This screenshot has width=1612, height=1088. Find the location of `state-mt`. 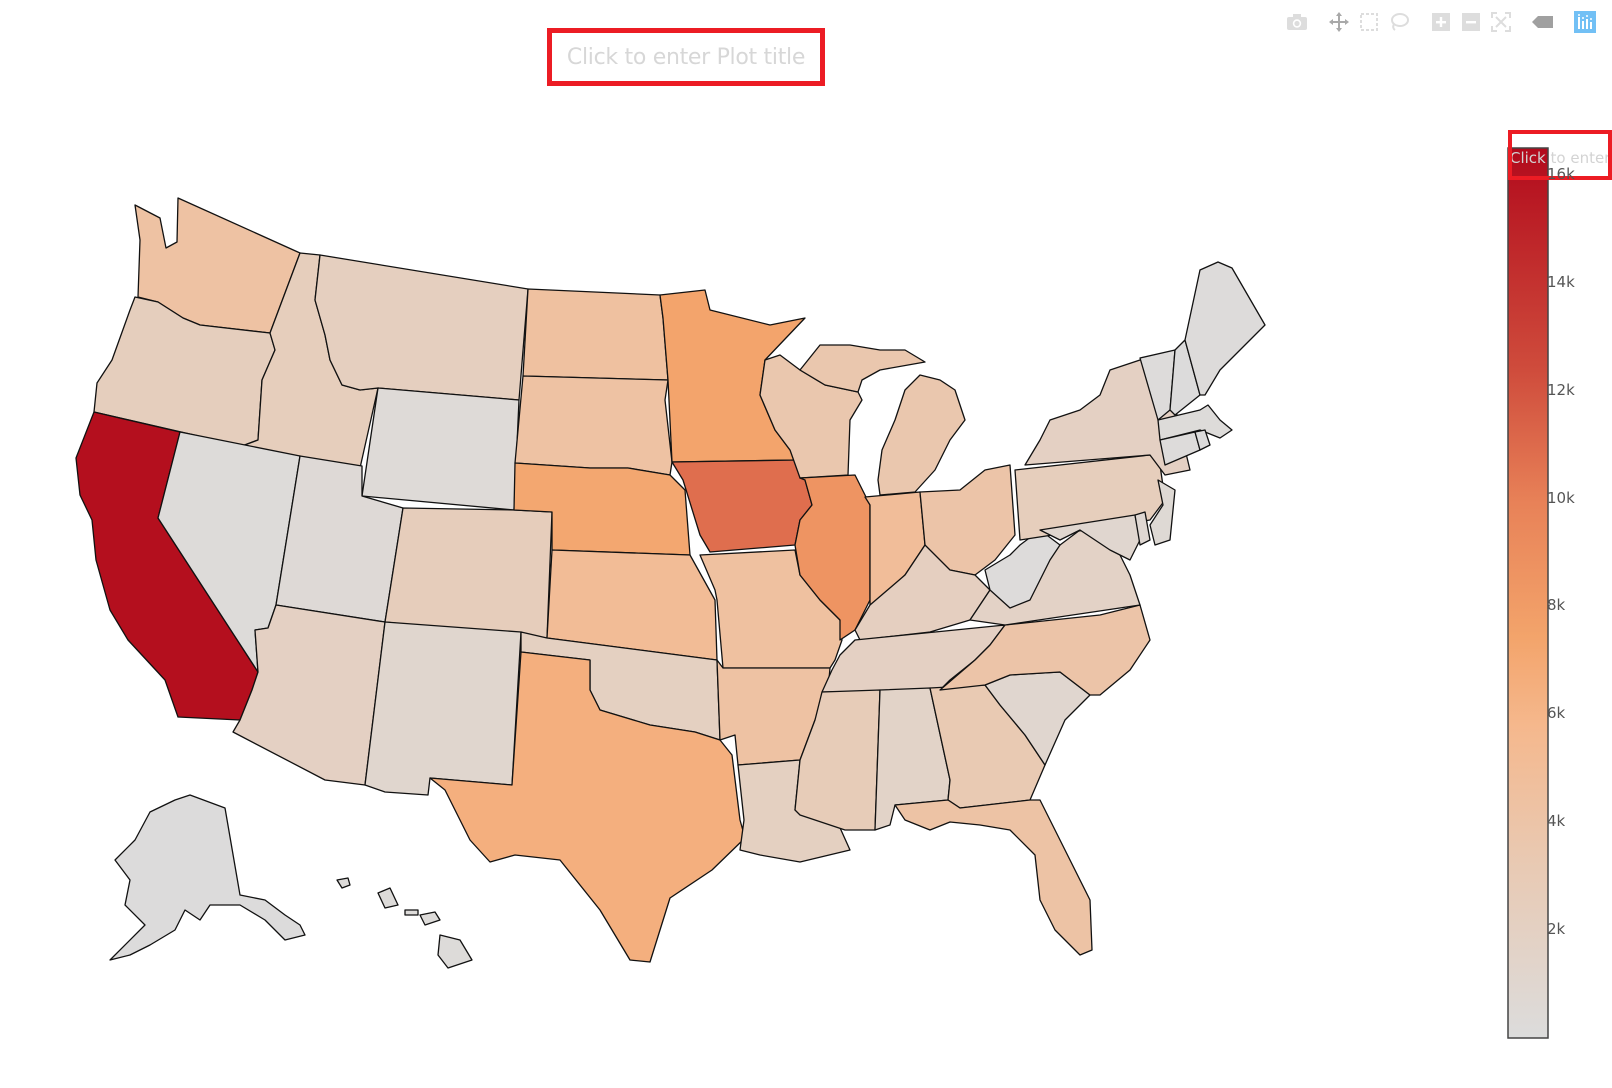

state-mt is located at coordinates (421, 327).